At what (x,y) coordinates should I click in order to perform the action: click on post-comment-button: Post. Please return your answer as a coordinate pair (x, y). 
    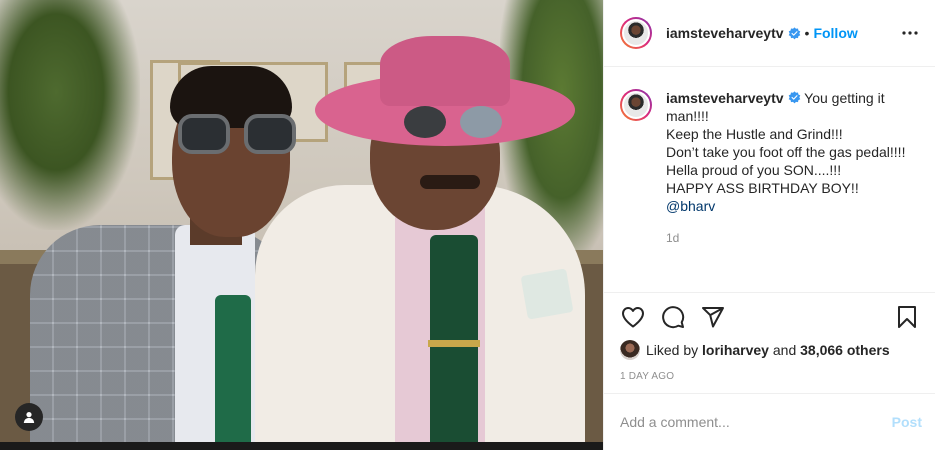
    Looking at the image, I should click on (907, 422).